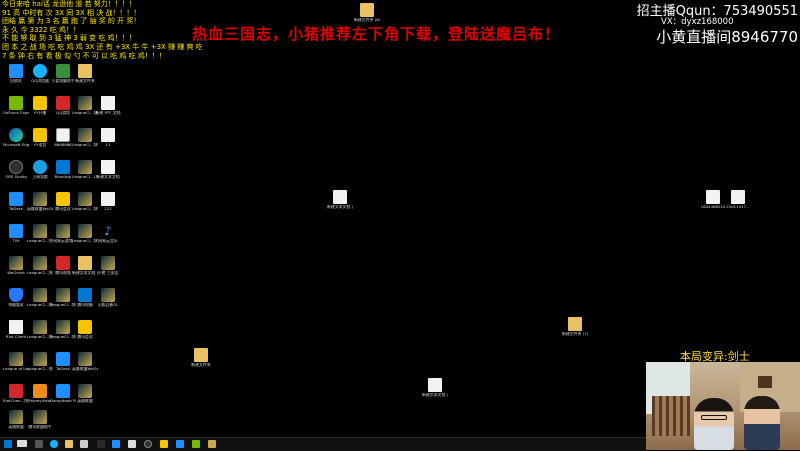 This screenshot has height=451, width=800. I want to click on desktop-icon: 英雄联盟WeGame版, so click(85, 368).